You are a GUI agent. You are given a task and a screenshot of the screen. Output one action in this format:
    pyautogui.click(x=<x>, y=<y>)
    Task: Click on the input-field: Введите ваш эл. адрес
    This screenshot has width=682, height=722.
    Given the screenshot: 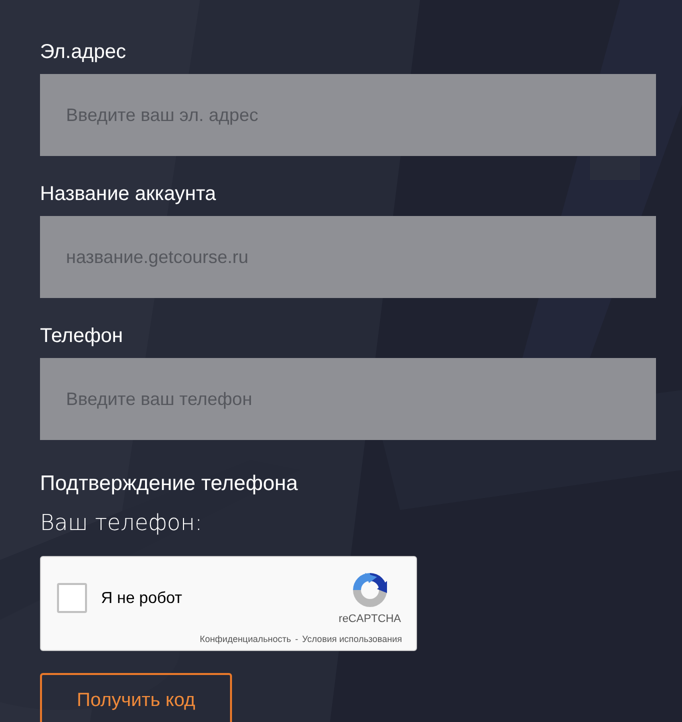 What is the action you would take?
    pyautogui.click(x=348, y=115)
    